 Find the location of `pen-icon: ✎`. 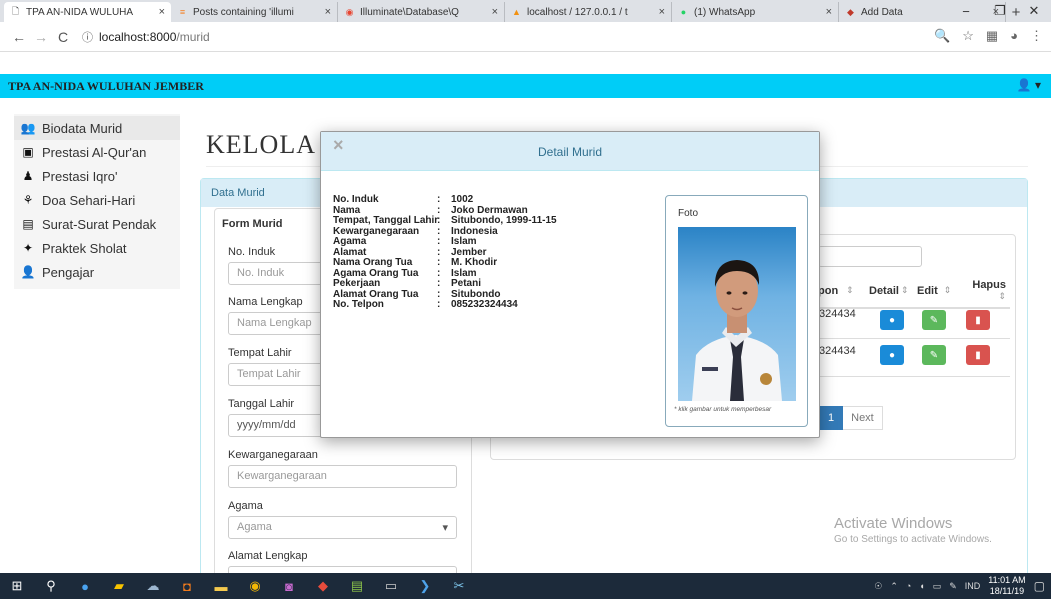

pen-icon: ✎ is located at coordinates (953, 586).